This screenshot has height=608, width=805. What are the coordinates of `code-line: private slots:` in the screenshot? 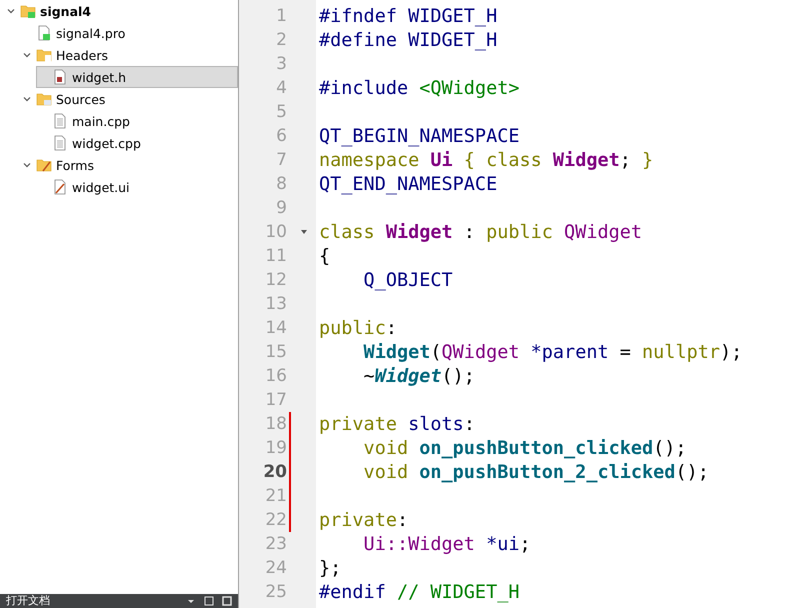 It's located at (396, 424).